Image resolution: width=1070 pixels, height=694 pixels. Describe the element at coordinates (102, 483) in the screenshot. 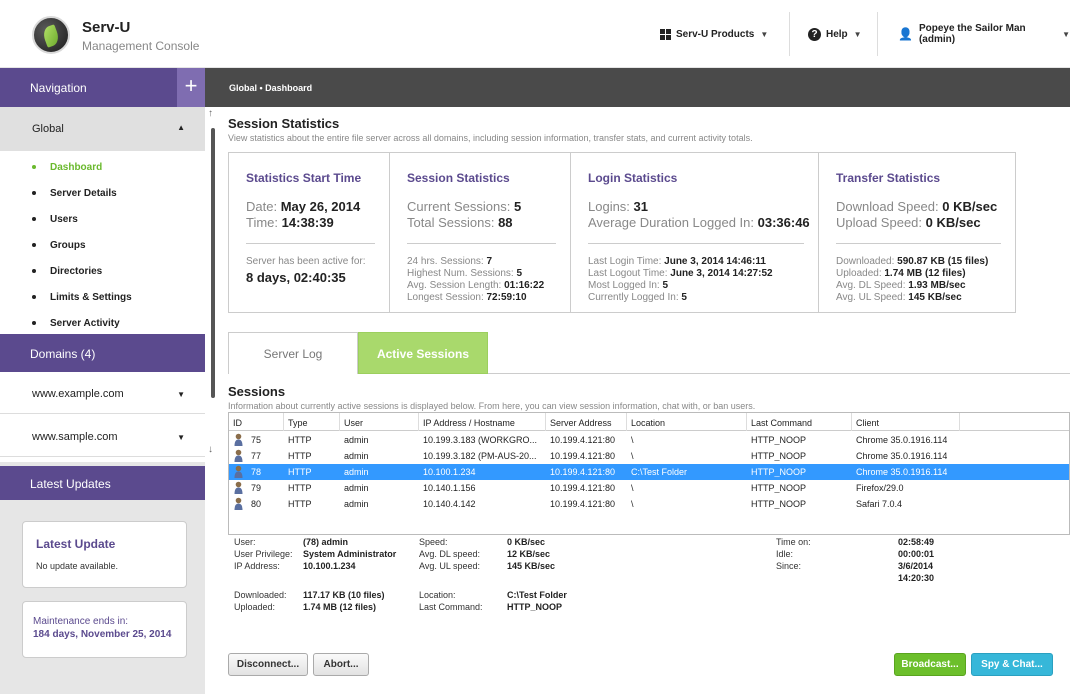

I see `latest-updates-header: Latest Updates` at that location.